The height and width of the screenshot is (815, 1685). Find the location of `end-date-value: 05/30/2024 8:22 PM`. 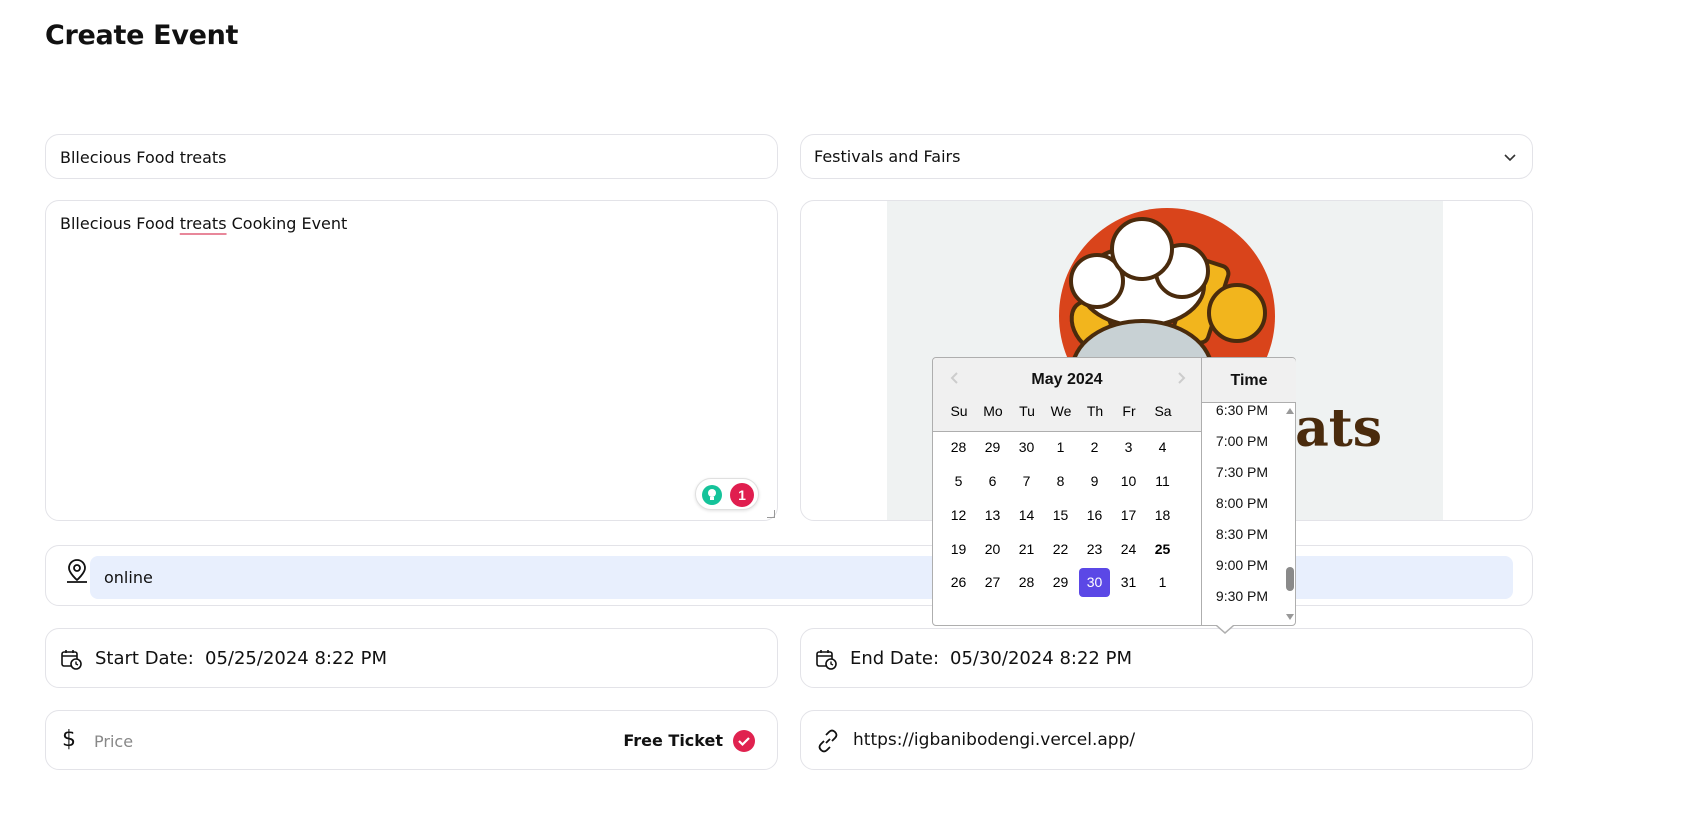

end-date-value: 05/30/2024 8:22 PM is located at coordinates (1041, 658).